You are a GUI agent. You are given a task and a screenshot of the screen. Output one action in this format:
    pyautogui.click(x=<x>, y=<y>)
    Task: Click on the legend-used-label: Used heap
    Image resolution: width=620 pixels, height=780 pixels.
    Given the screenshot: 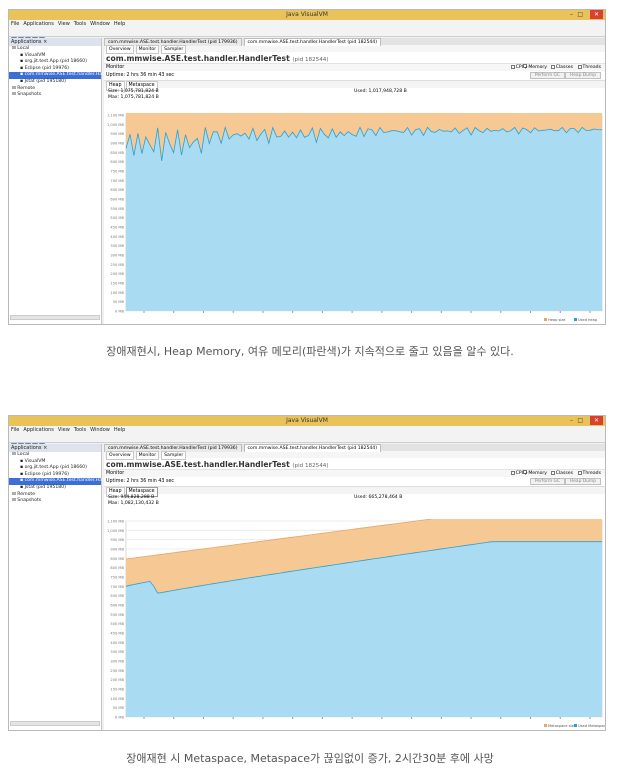 What is the action you would take?
    pyautogui.click(x=588, y=320)
    